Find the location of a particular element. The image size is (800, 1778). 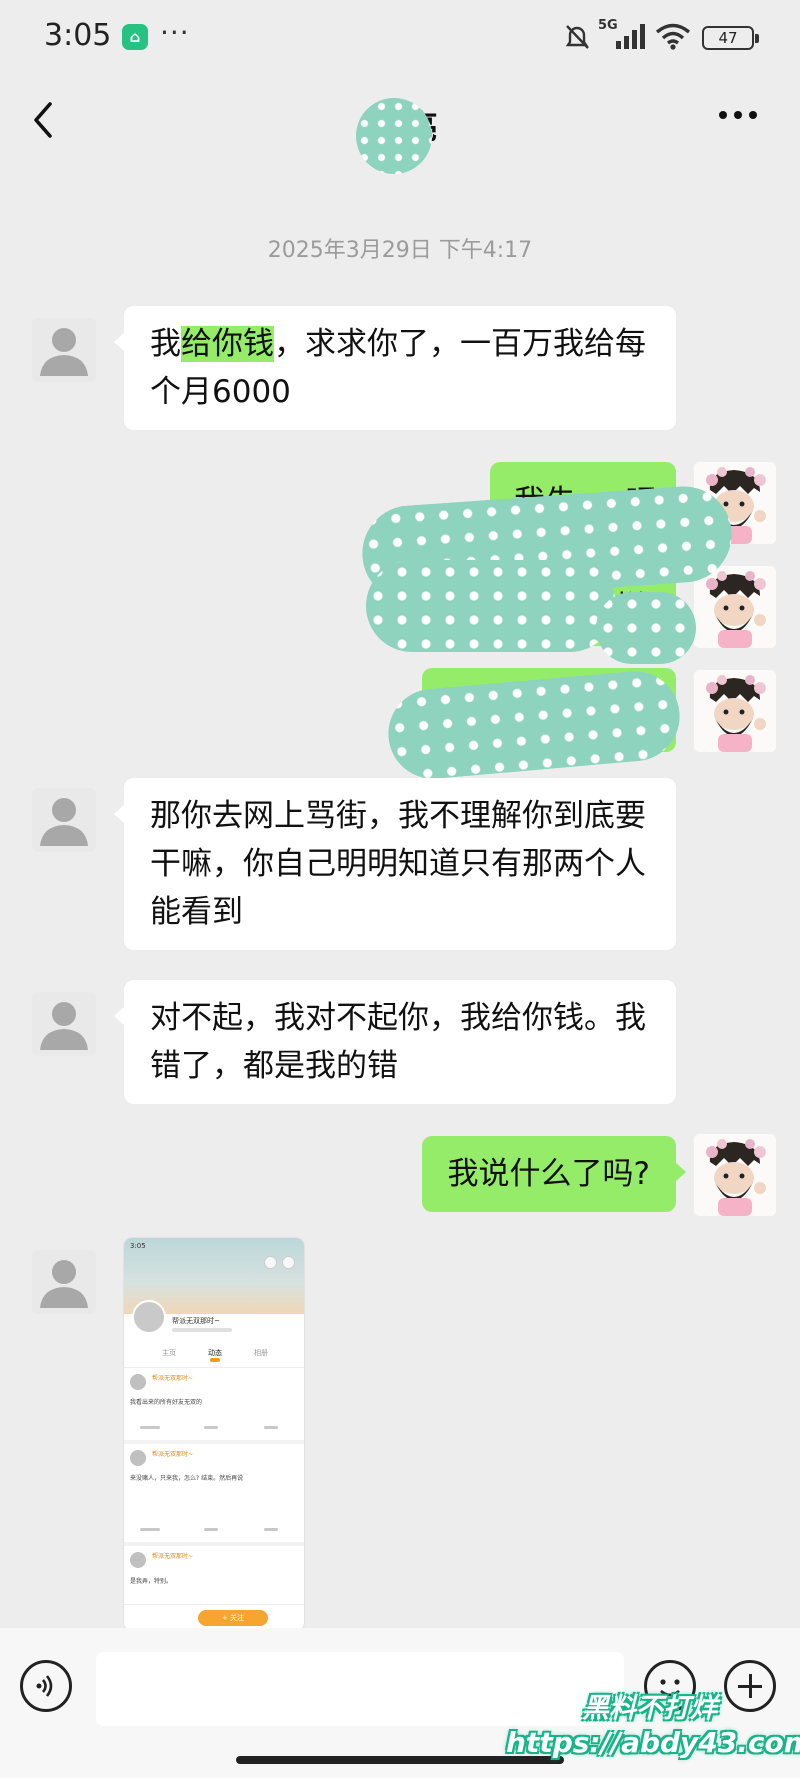

more-horizontal-icon is located at coordinates (738, 115).